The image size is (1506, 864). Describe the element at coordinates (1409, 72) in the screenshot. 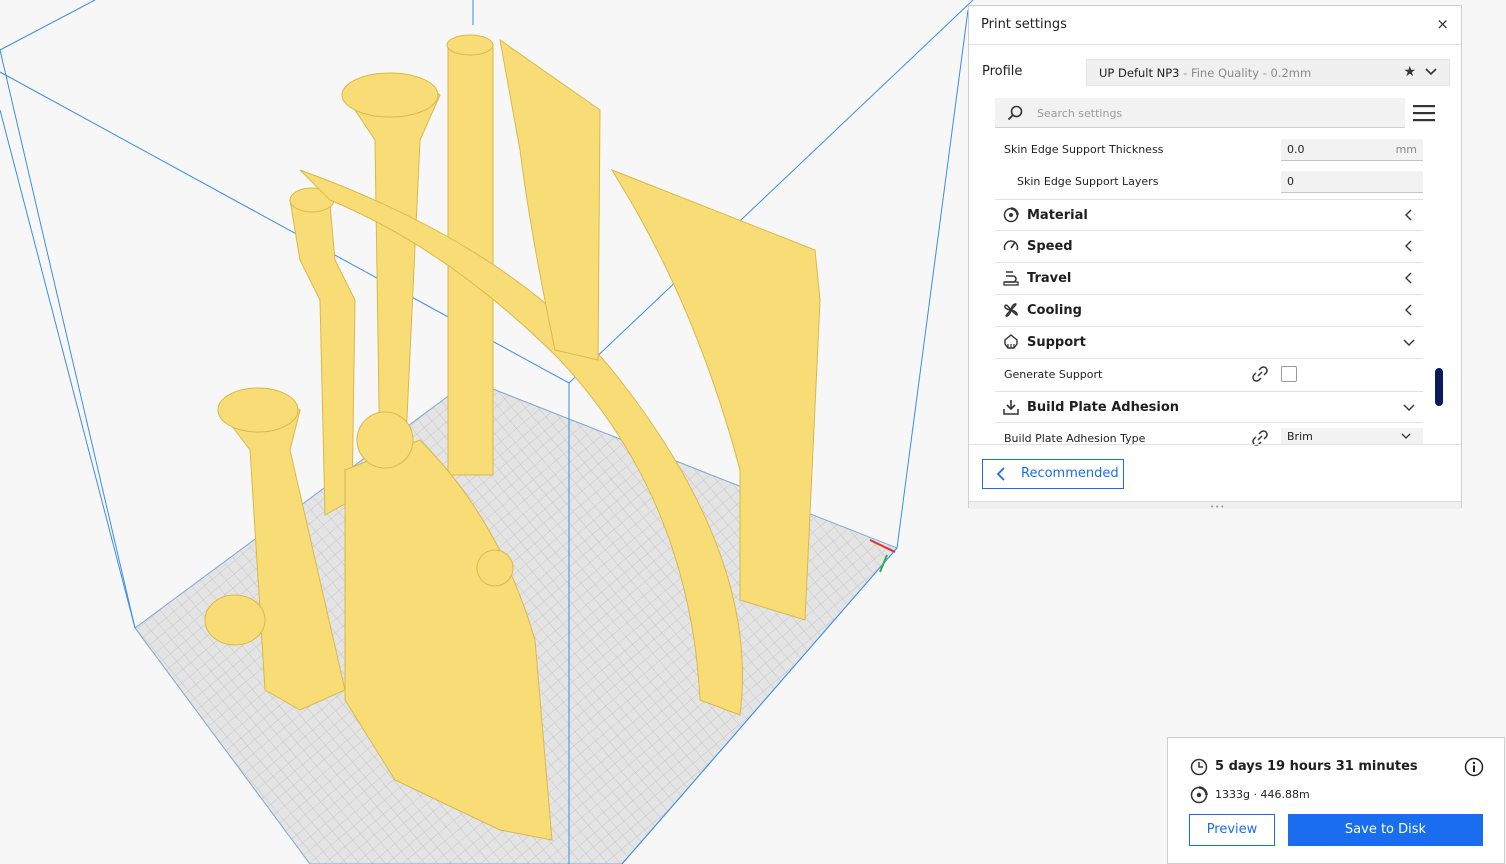

I see `star-icon: ★` at that location.